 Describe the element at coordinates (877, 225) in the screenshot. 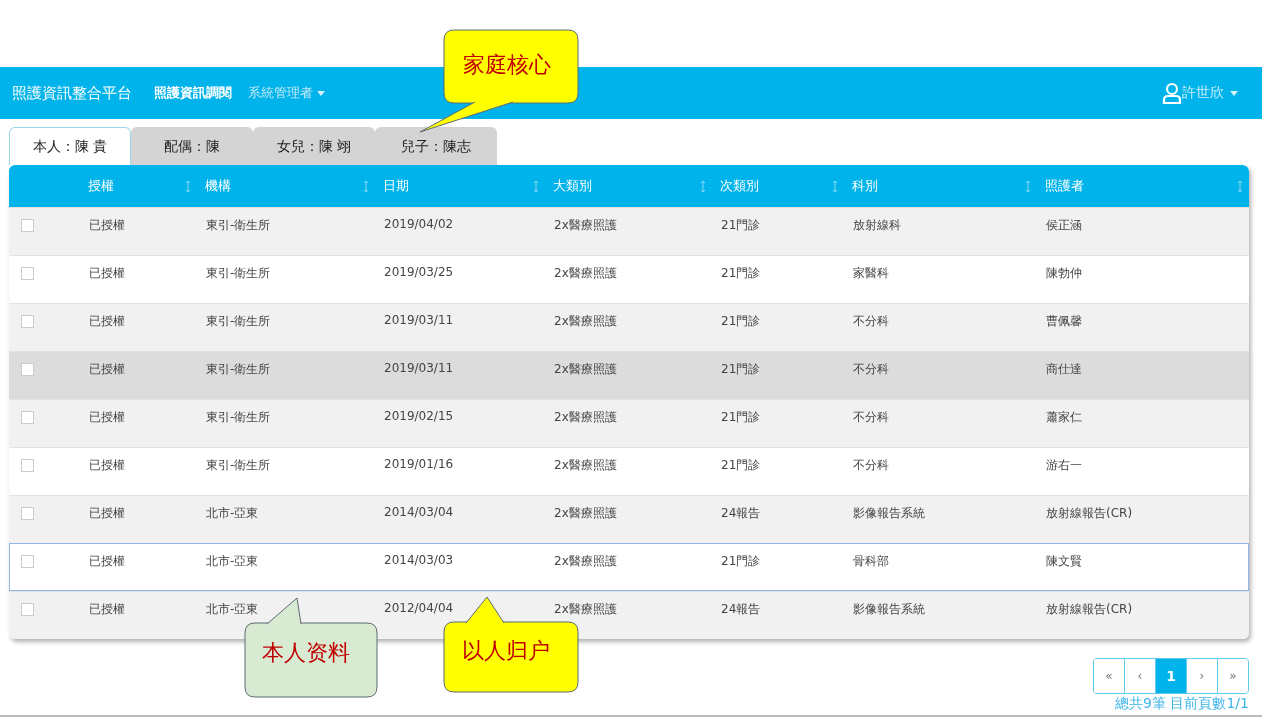

I see `table-cell: 放射線科` at that location.